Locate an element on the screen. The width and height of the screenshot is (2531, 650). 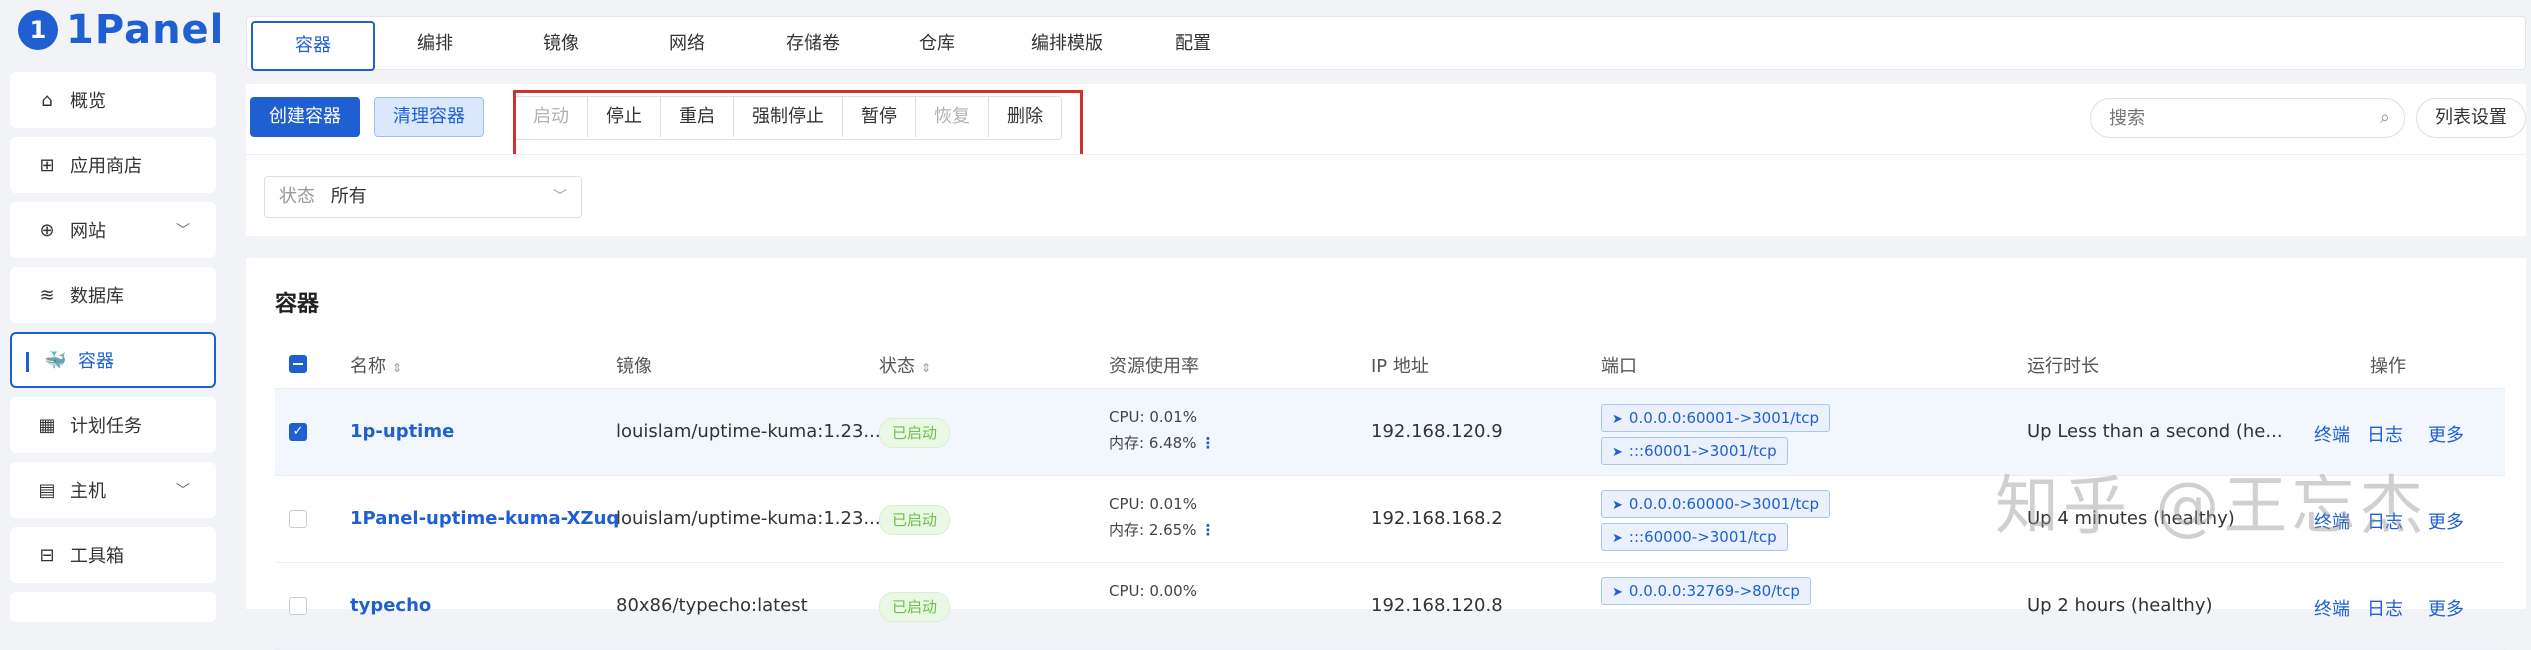
status-filter-label: 状态 is located at coordinates (297, 196).